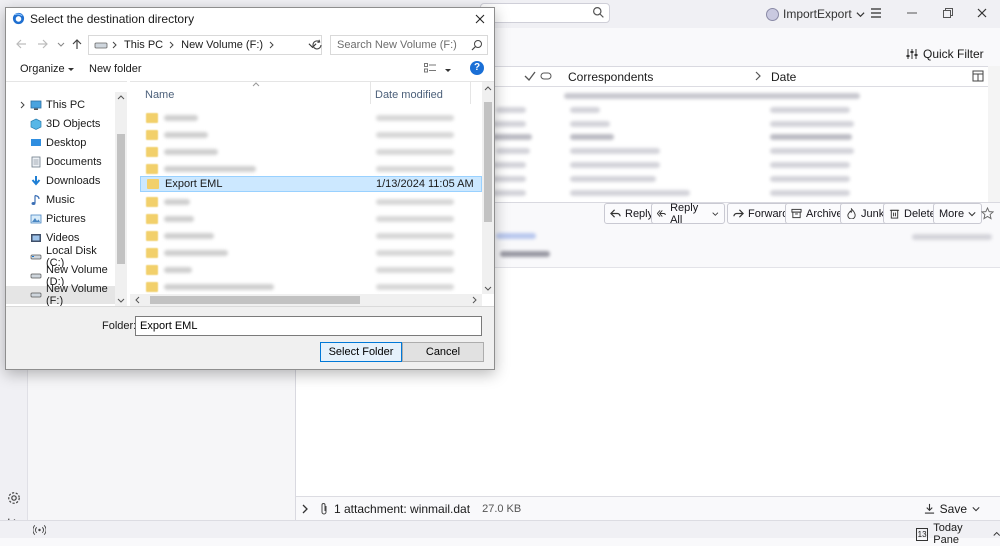 Image resolution: width=1000 pixels, height=546 pixels. Describe the element at coordinates (987, 213) in the screenshot. I see `star-icon` at that location.